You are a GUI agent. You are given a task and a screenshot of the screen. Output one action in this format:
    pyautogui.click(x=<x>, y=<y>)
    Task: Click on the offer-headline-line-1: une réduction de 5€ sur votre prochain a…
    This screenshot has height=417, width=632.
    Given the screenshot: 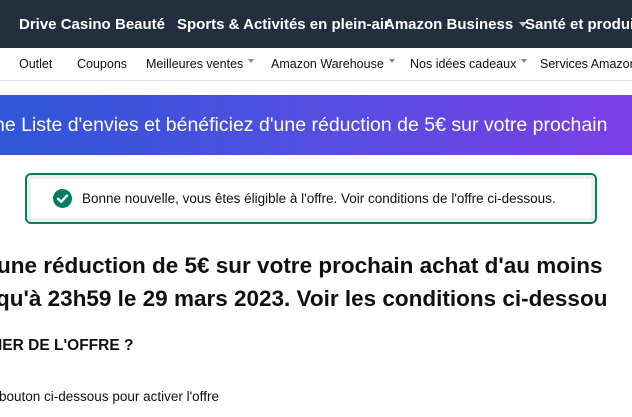 What is the action you would take?
    pyautogui.click(x=301, y=265)
    